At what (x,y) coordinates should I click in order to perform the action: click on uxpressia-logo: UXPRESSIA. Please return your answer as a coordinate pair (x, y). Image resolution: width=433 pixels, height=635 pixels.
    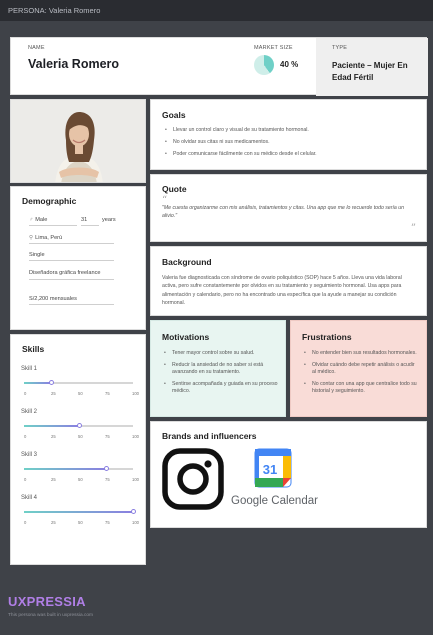
    Looking at the image, I should click on (47, 601).